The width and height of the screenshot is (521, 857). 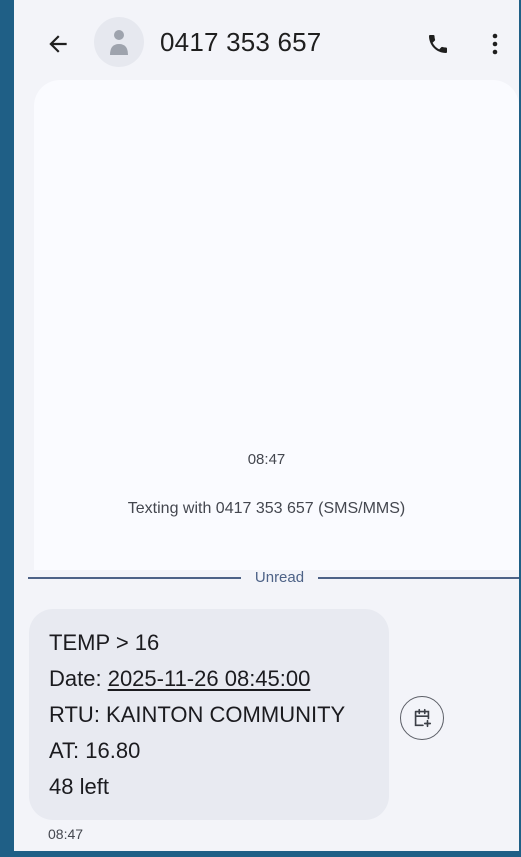 I want to click on more-options-button, so click(x=495, y=44).